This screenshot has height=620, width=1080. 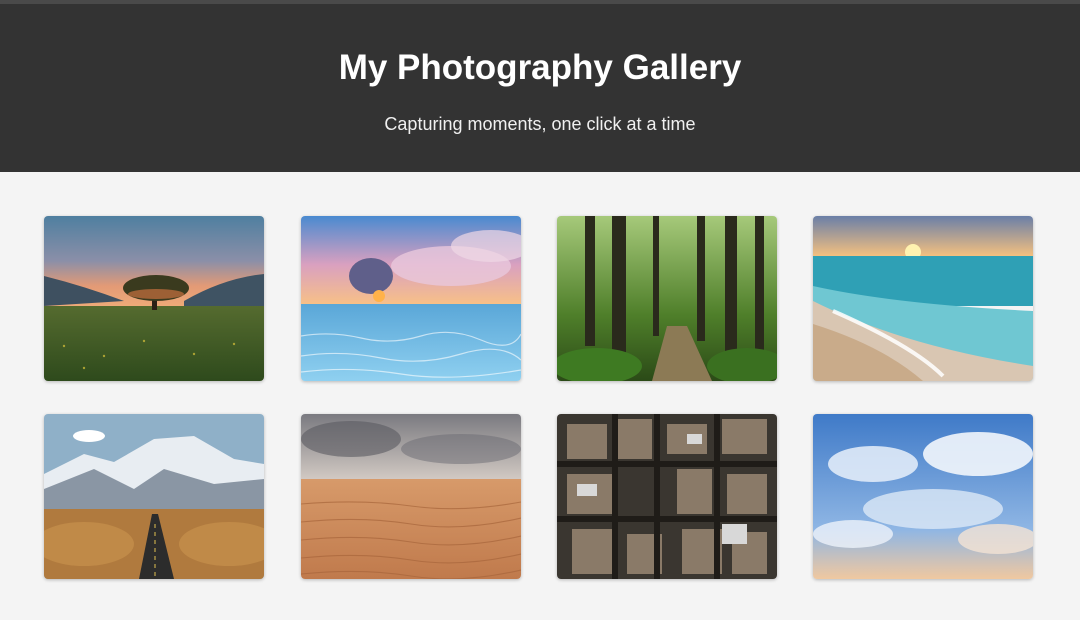 I want to click on beach-waves-sunrise-image, so click(x=923, y=298).